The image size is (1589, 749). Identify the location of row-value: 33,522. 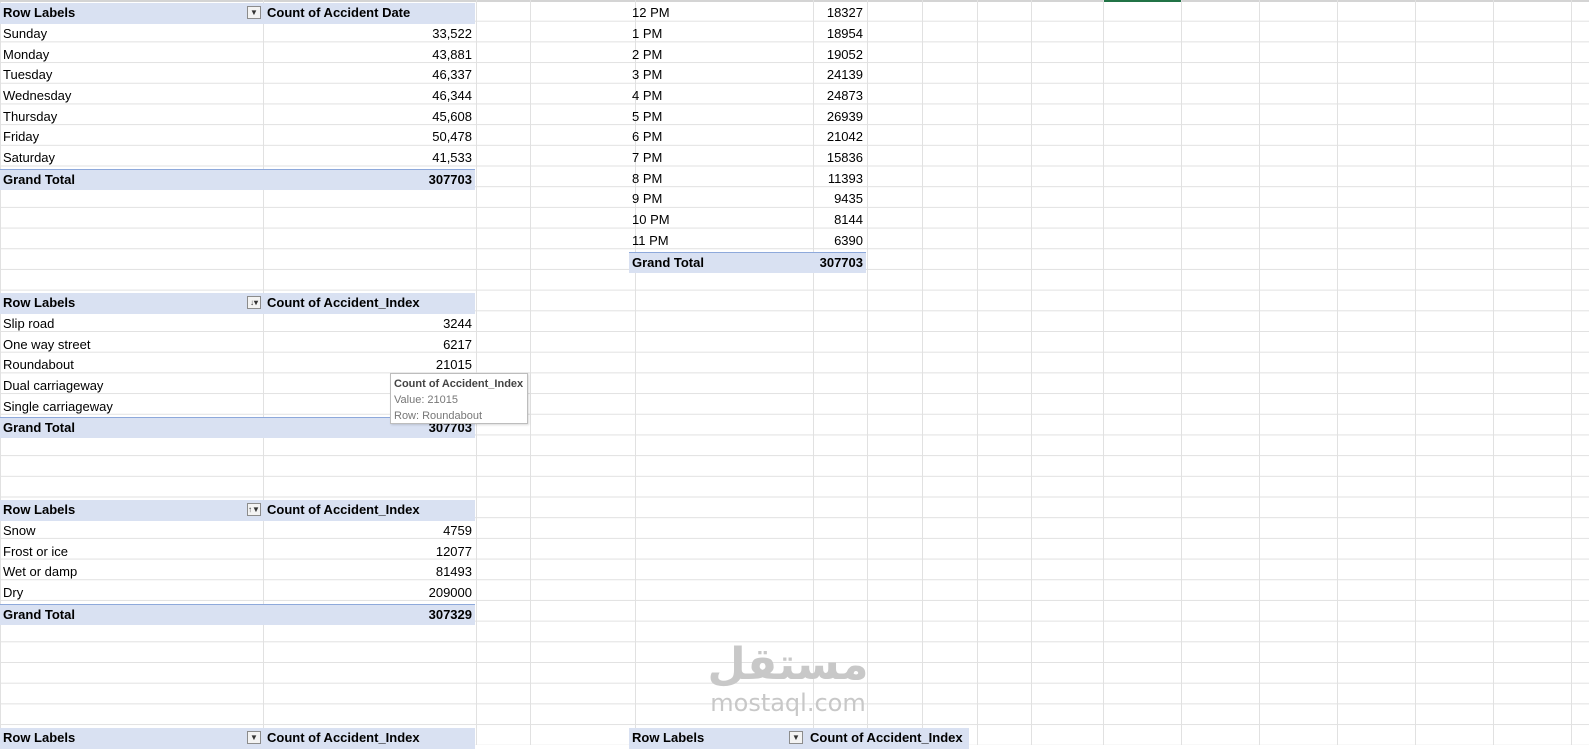
(452, 33).